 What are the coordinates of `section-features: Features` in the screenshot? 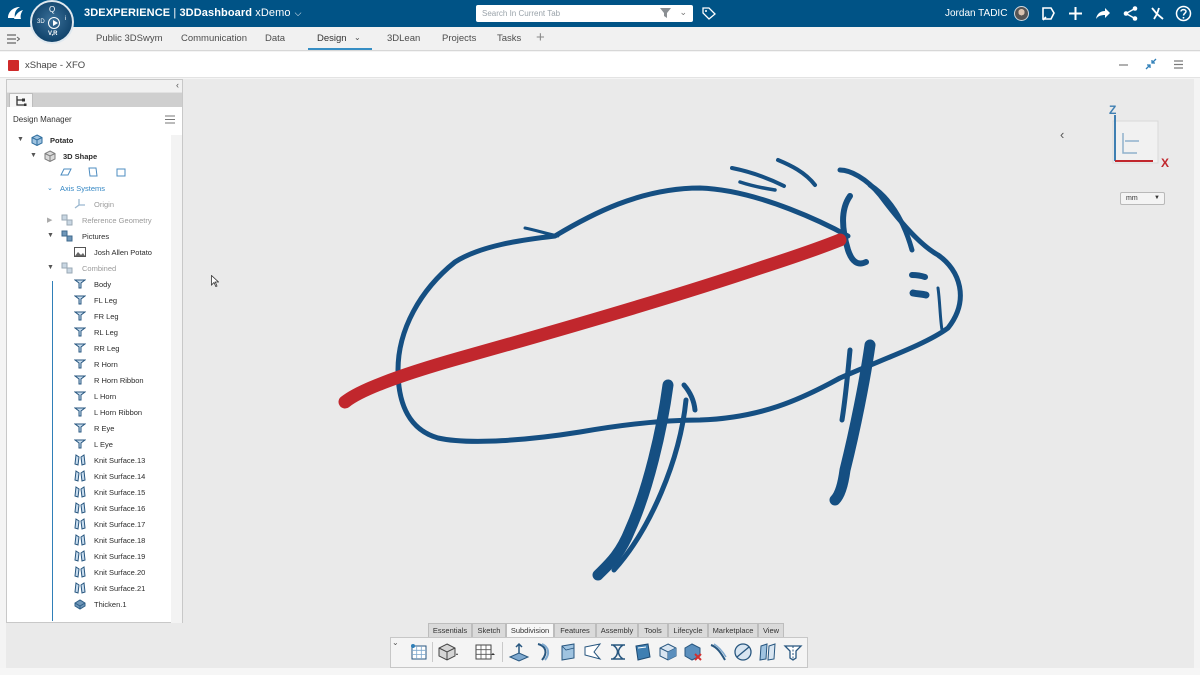 It's located at (575, 630).